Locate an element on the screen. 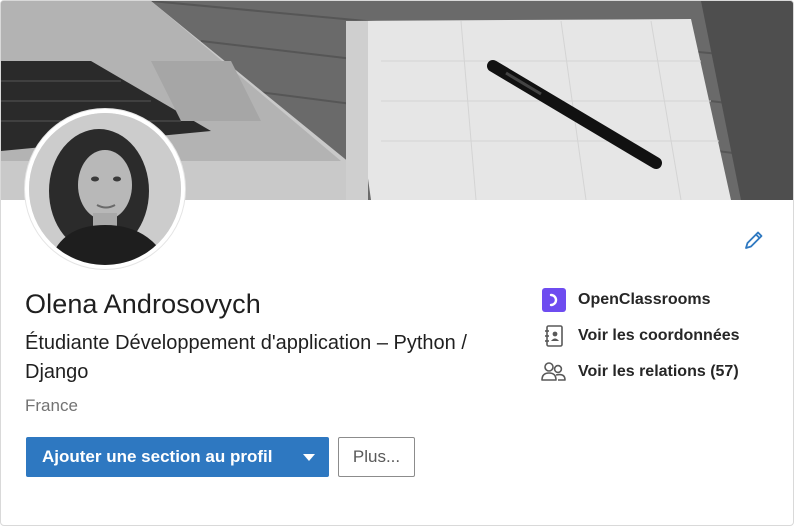 This screenshot has height=526, width=794. pencil-icon is located at coordinates (754, 240).